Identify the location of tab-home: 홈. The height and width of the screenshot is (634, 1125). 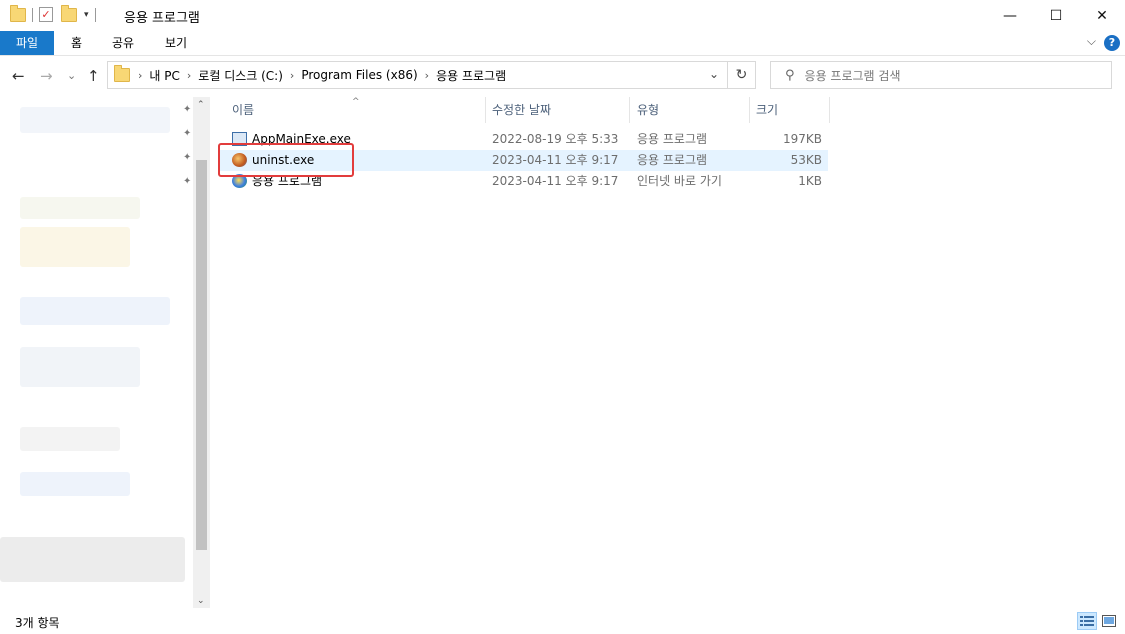
(76, 43).